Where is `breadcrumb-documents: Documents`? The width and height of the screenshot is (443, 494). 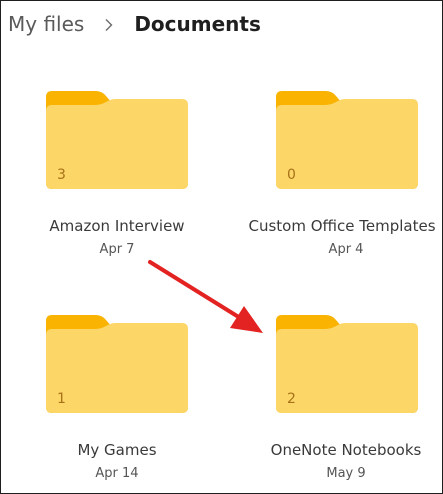
breadcrumb-documents: Documents is located at coordinates (197, 24).